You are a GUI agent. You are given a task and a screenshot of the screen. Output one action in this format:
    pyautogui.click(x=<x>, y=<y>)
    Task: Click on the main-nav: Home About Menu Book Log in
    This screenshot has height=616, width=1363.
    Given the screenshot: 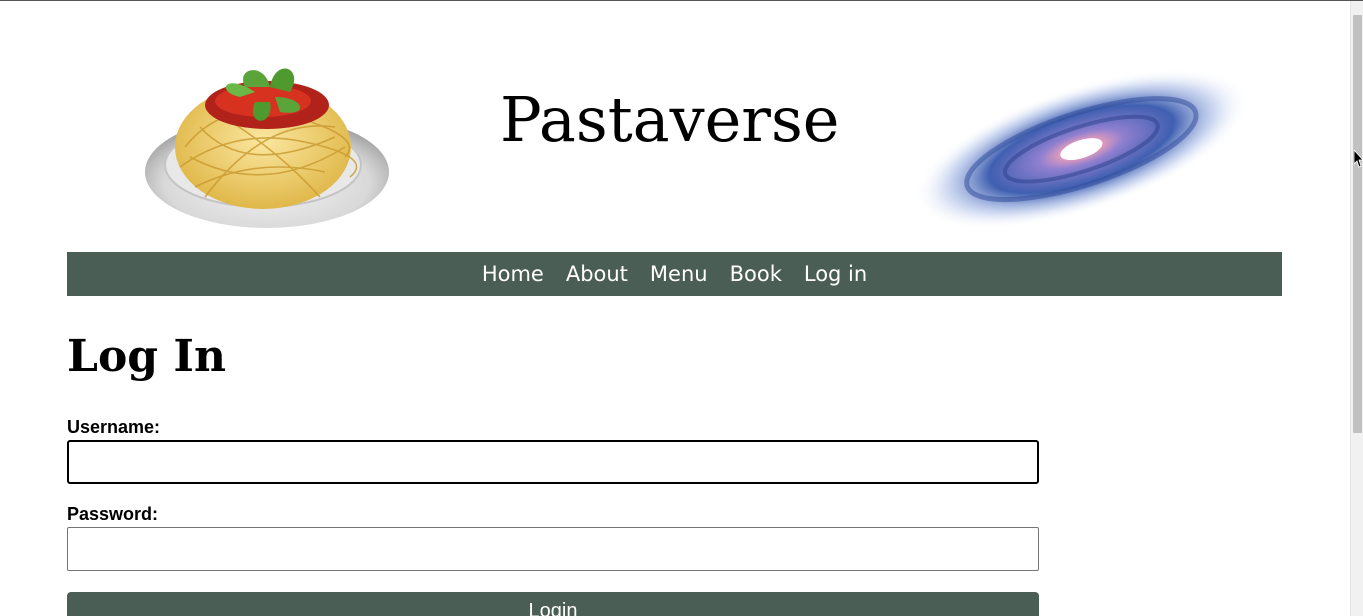 What is the action you would take?
    pyautogui.click(x=674, y=274)
    